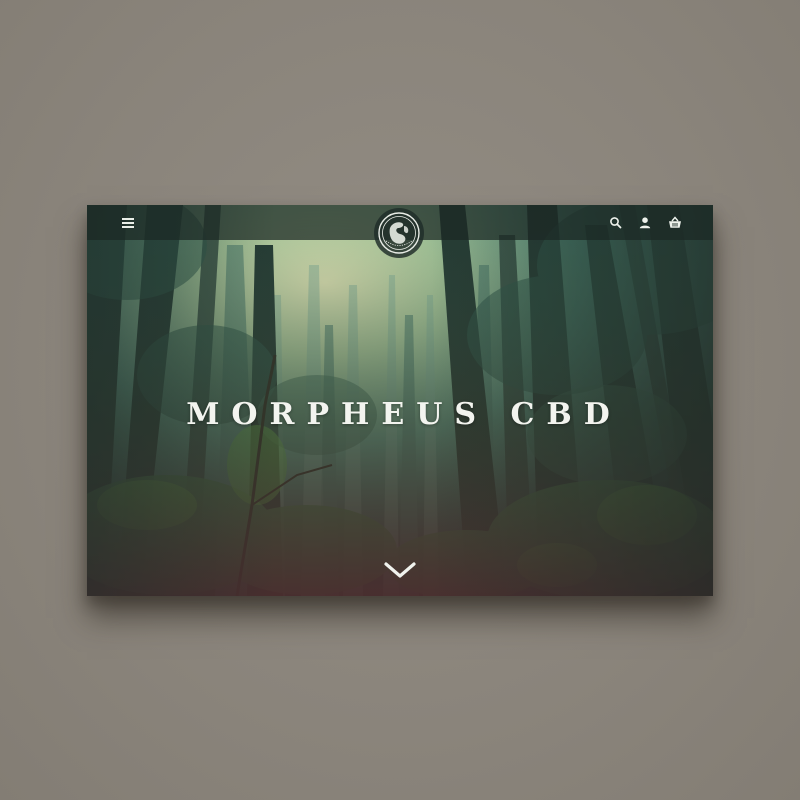 The width and height of the screenshot is (800, 800). Describe the element at coordinates (400, 570) in the screenshot. I see `chevron-down-icon` at that location.